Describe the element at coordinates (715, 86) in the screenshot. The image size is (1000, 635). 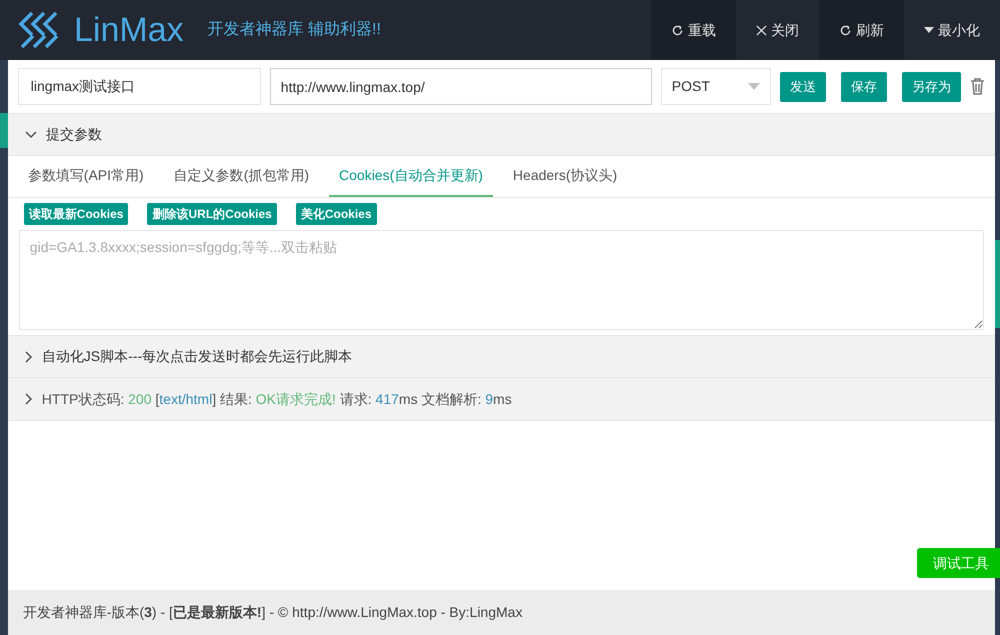
I see `method-dropdown: POST` at that location.